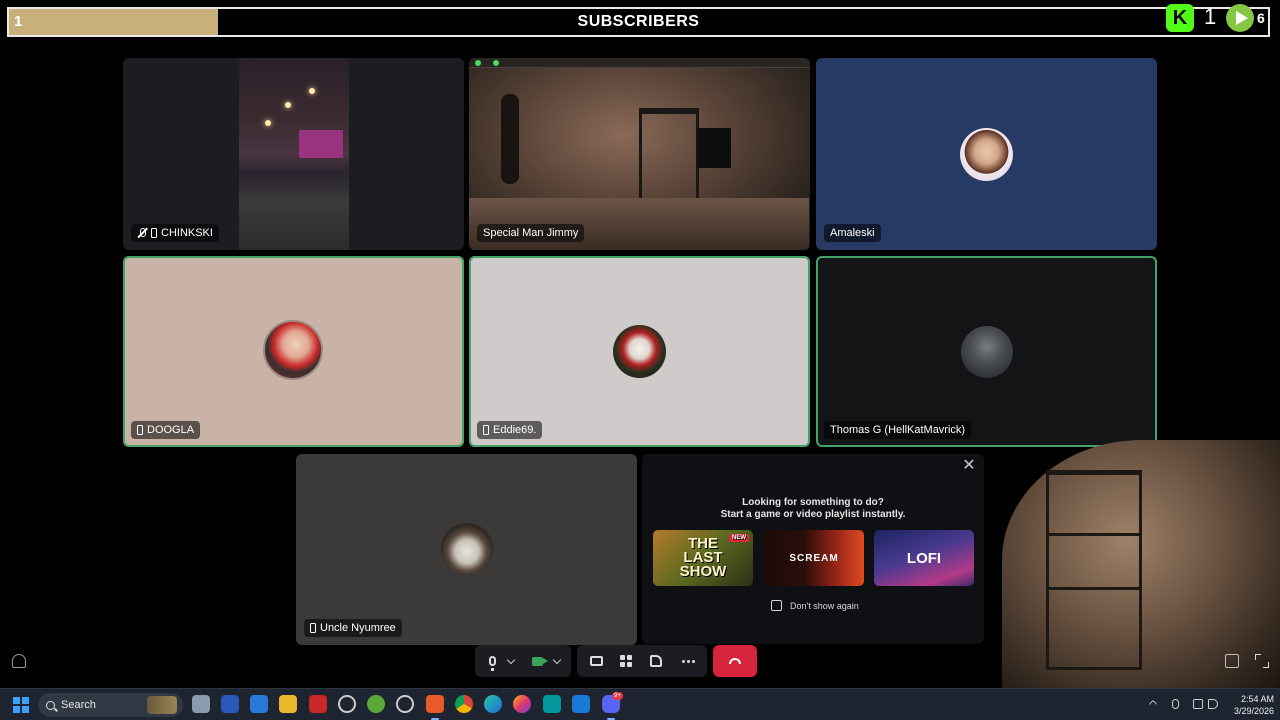  I want to click on outlook-icon, so click(230, 704).